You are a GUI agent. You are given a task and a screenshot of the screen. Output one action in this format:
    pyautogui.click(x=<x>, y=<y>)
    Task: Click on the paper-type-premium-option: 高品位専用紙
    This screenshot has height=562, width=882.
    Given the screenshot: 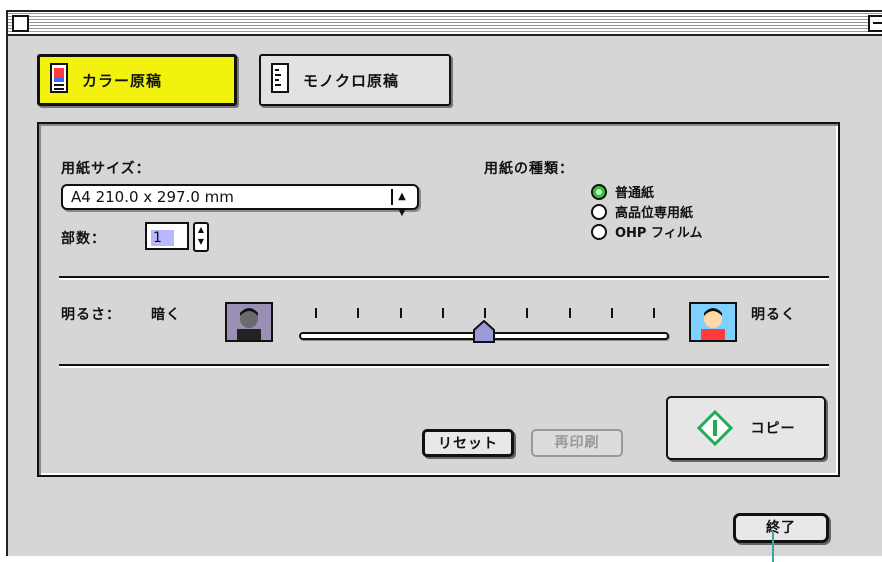 What is the action you would take?
    pyautogui.click(x=642, y=211)
    